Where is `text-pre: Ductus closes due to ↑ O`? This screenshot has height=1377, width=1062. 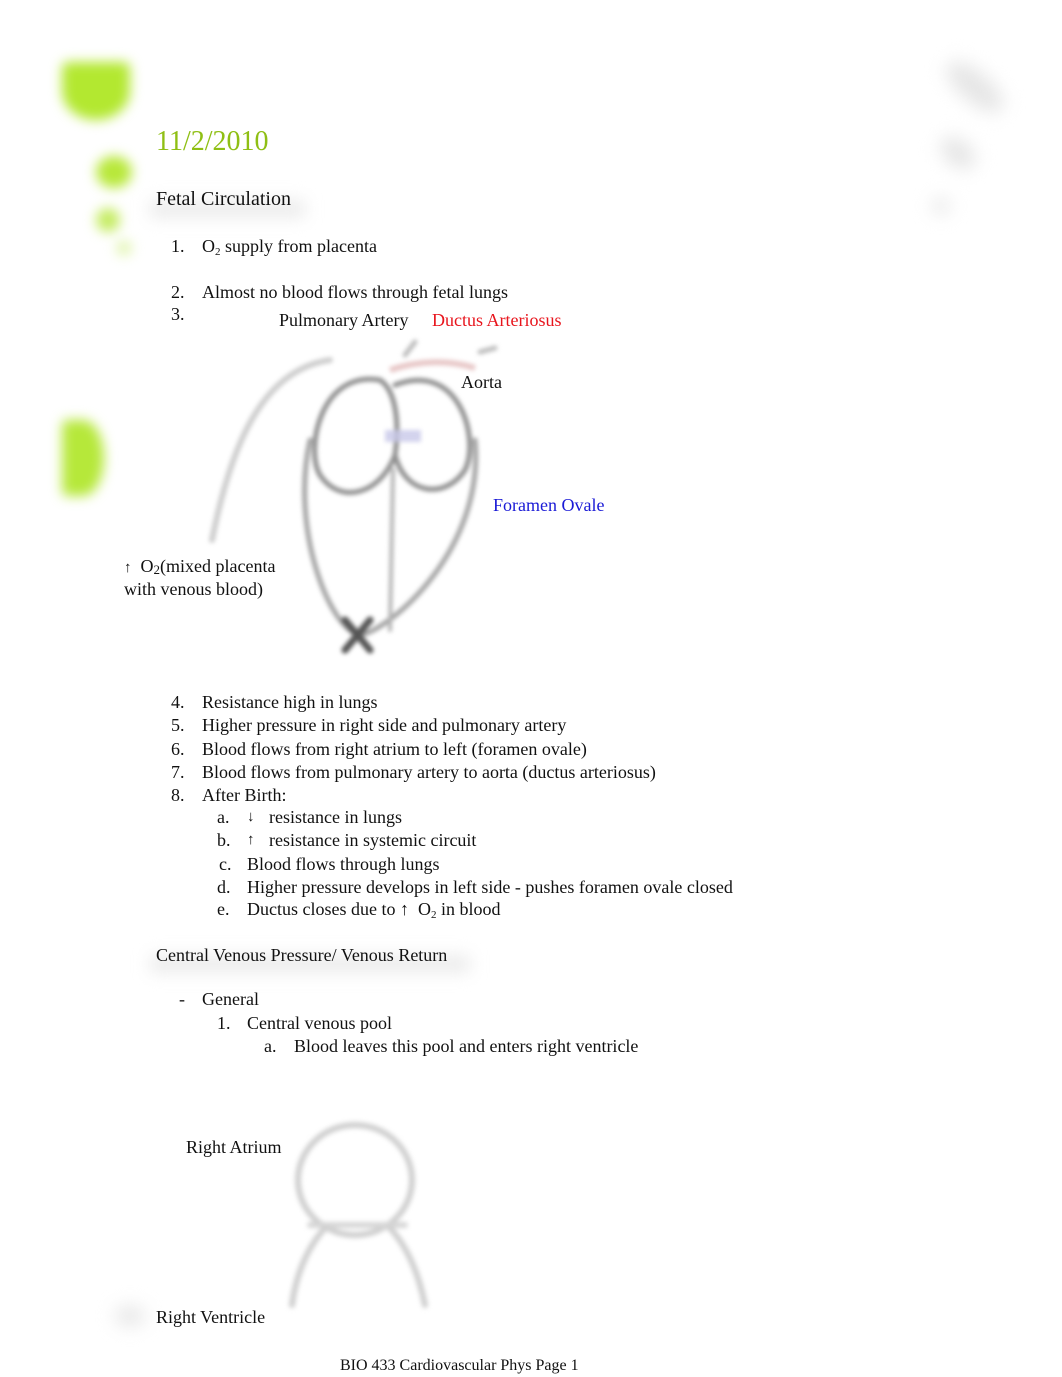
text-pre: Ductus closes due to ↑ O is located at coordinates (339, 909).